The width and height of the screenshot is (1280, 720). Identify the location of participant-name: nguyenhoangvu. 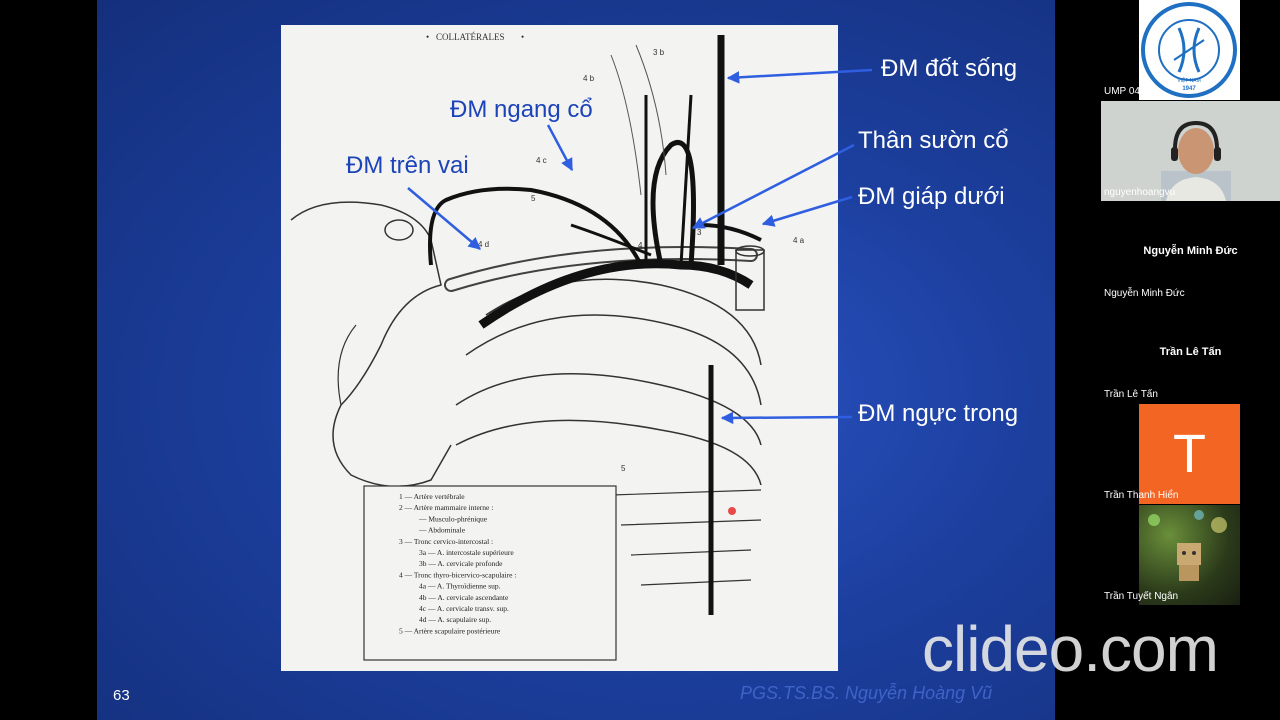
(1140, 192).